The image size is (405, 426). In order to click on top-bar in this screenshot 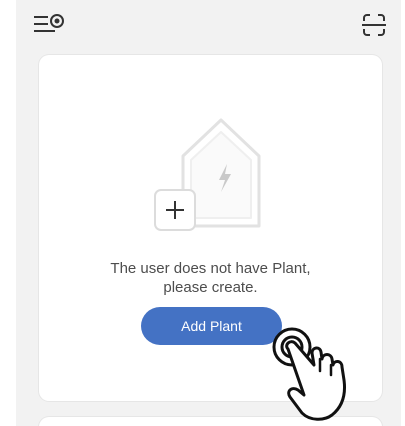, I will do `click(208, 23)`.